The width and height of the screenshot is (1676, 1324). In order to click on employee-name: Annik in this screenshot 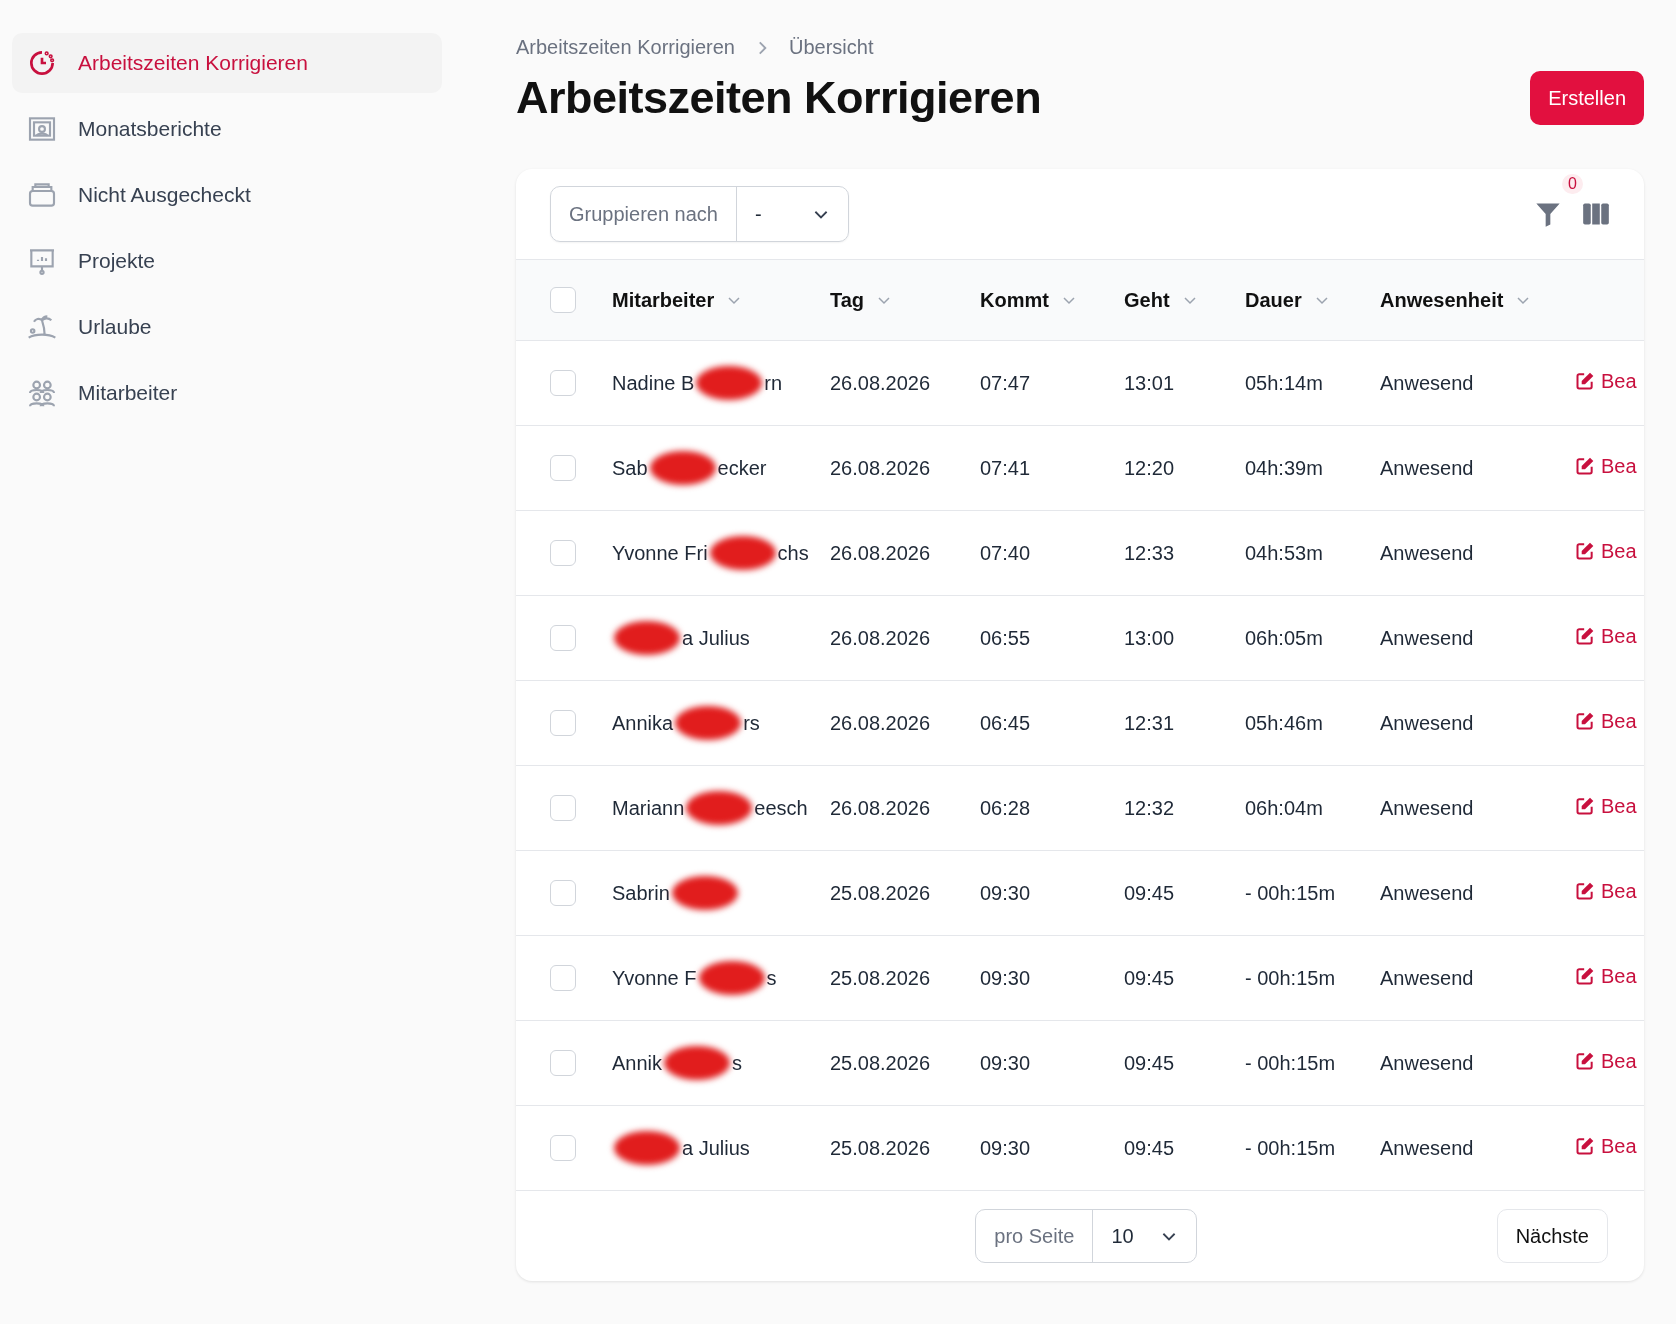, I will do `click(637, 1063)`.